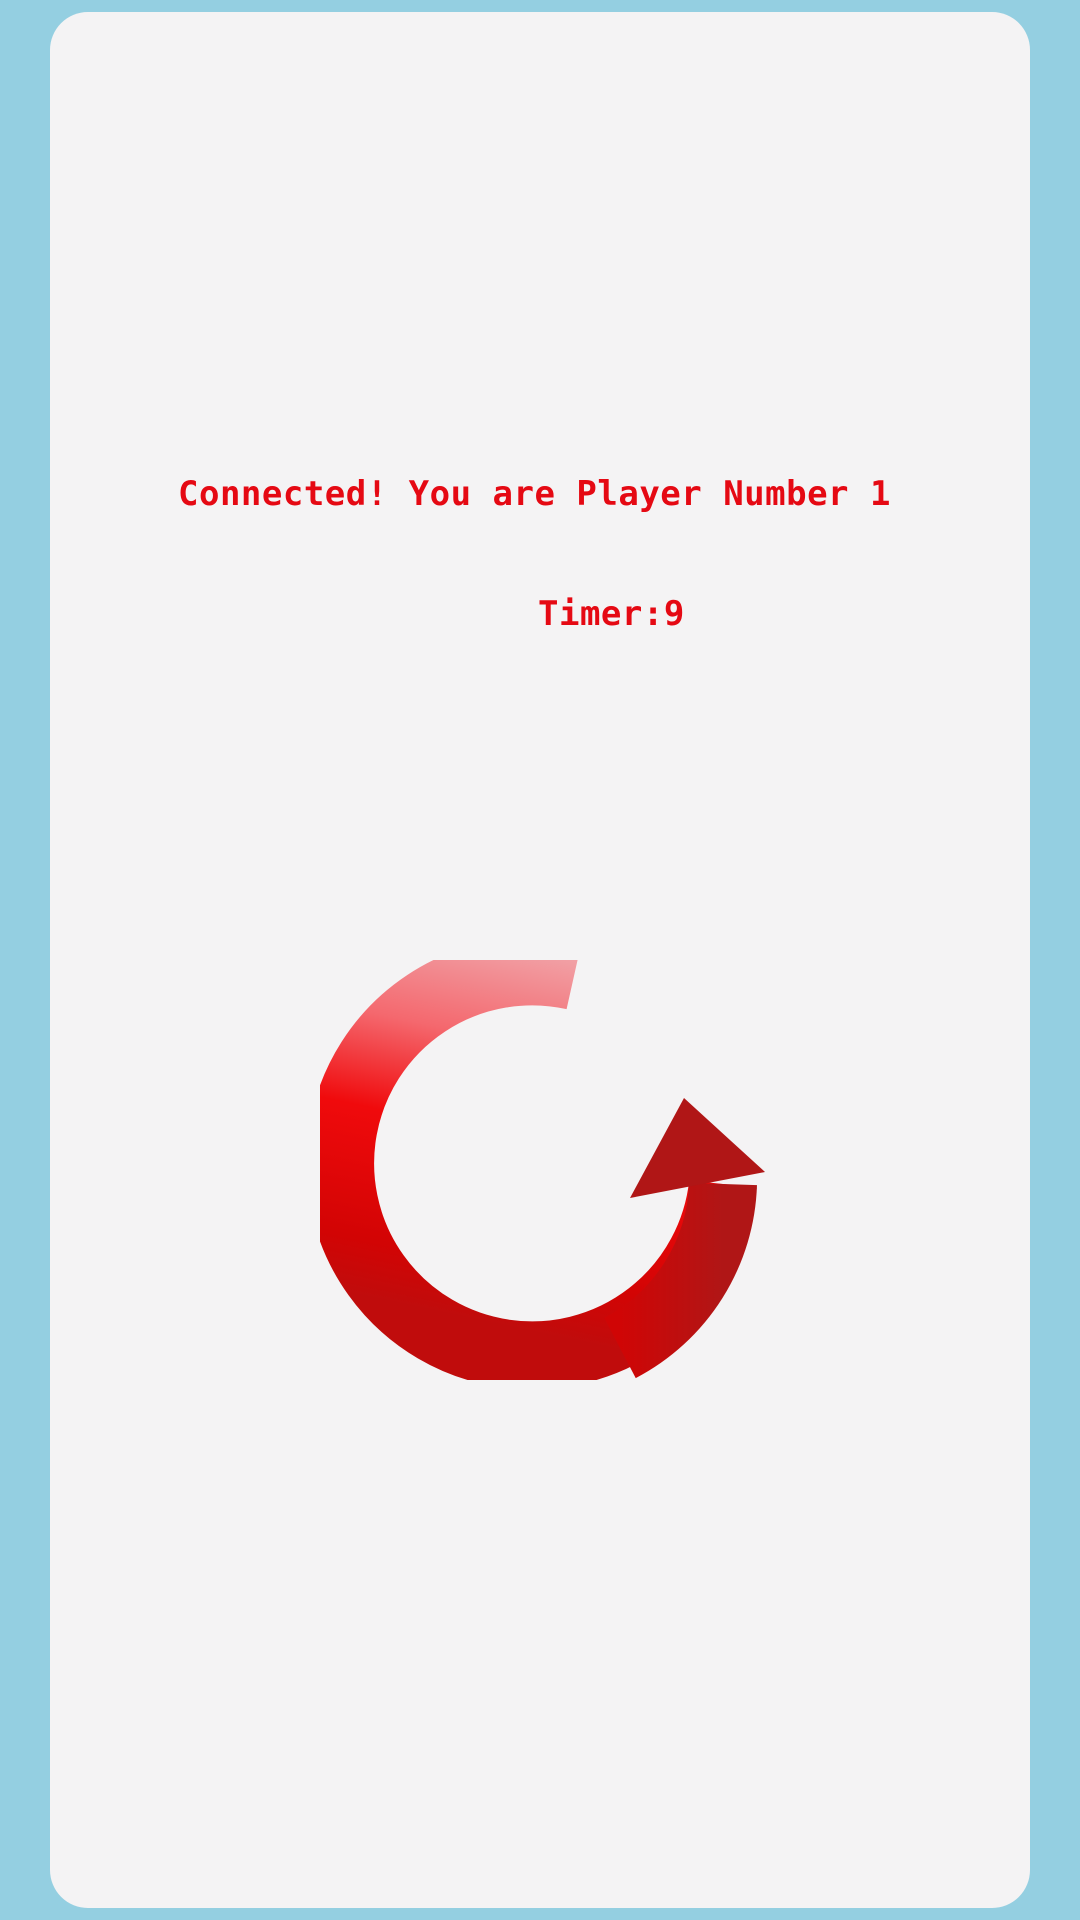  What do you see at coordinates (534, 494) in the screenshot?
I see `connection-status: Connected! You are Player Number 1` at bounding box center [534, 494].